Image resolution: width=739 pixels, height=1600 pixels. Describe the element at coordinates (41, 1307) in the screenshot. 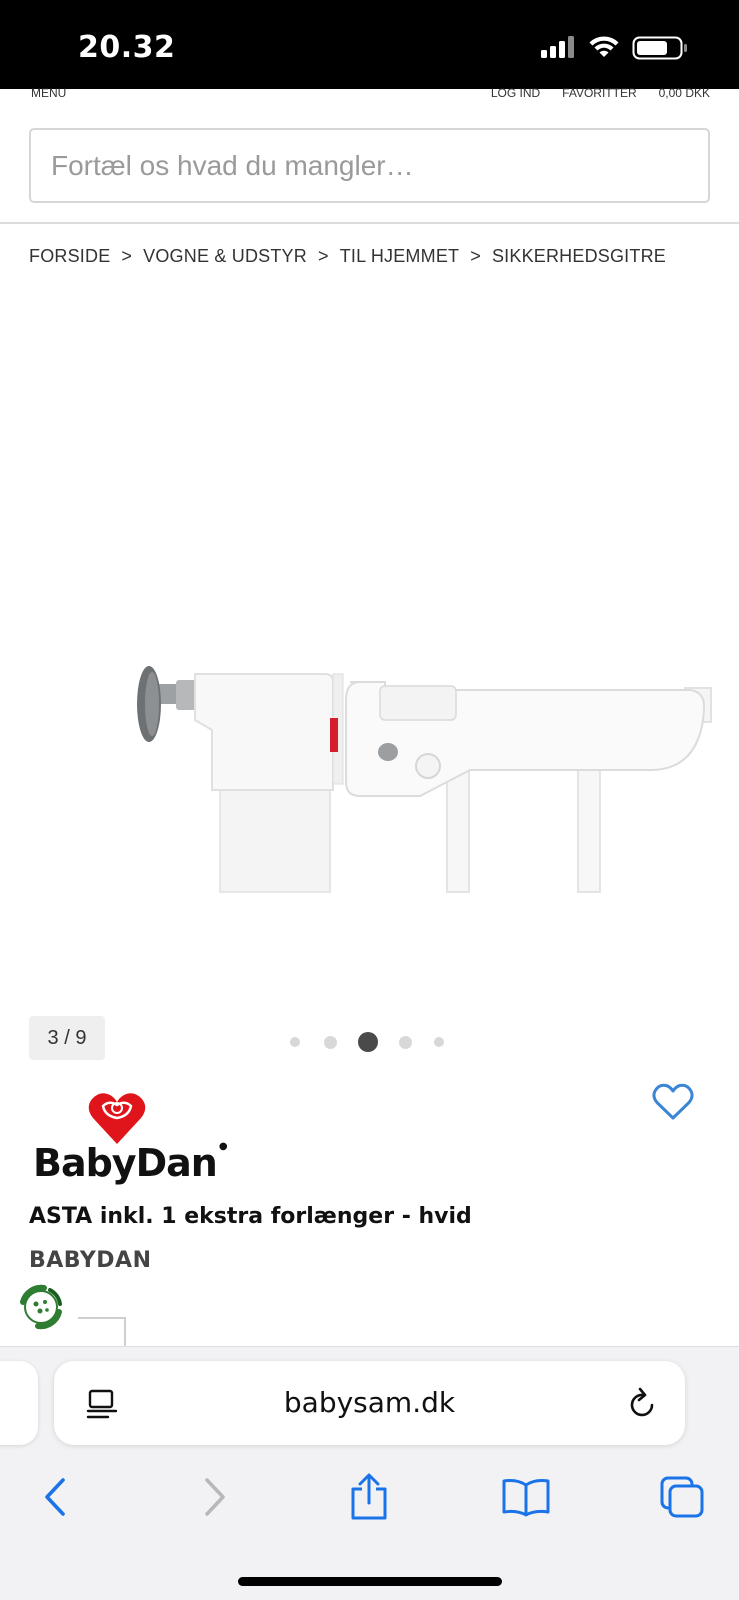

I see `eco-badge-icon` at that location.